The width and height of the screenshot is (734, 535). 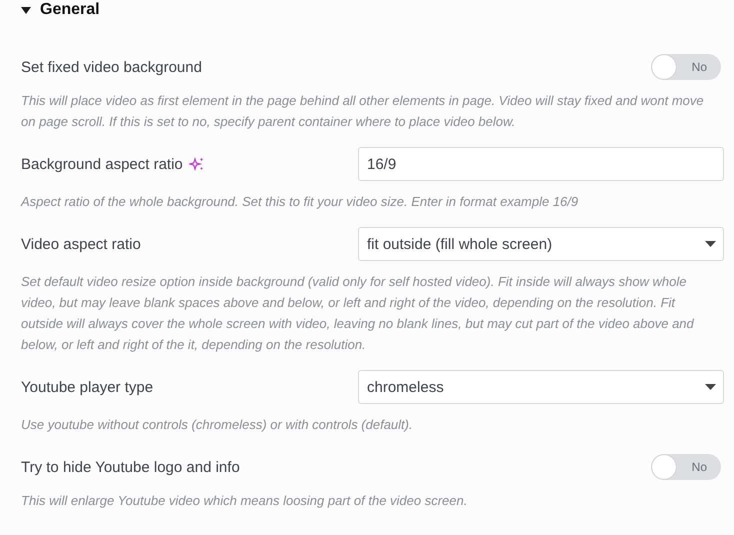 What do you see at coordinates (244, 501) in the screenshot?
I see `help-text: This will enlarge Youtube video which means loosing part of the video screen.` at bounding box center [244, 501].